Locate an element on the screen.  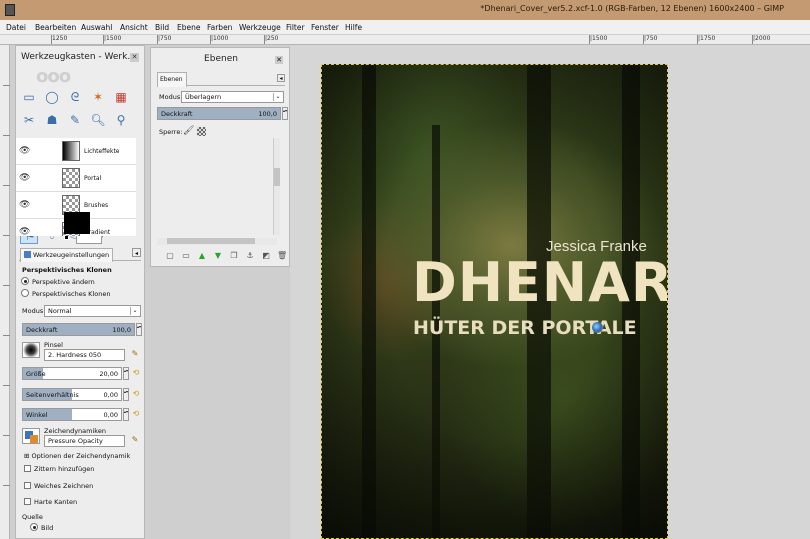
smooth-checkbox: Weiches Zeichnen is located at coordinates (58, 486).